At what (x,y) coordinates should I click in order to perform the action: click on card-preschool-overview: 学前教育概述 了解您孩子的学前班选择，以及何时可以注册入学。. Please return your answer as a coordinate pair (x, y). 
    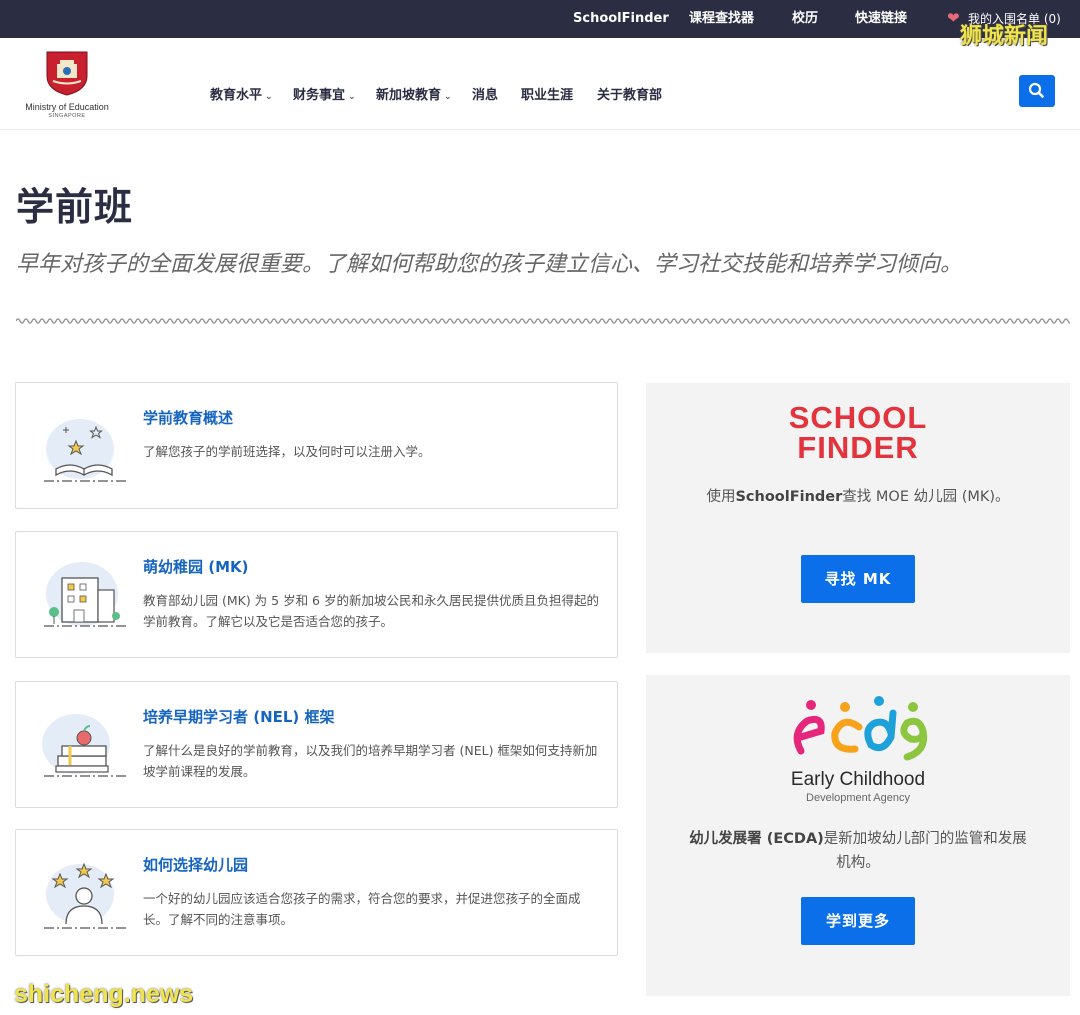
    Looking at the image, I should click on (316, 445).